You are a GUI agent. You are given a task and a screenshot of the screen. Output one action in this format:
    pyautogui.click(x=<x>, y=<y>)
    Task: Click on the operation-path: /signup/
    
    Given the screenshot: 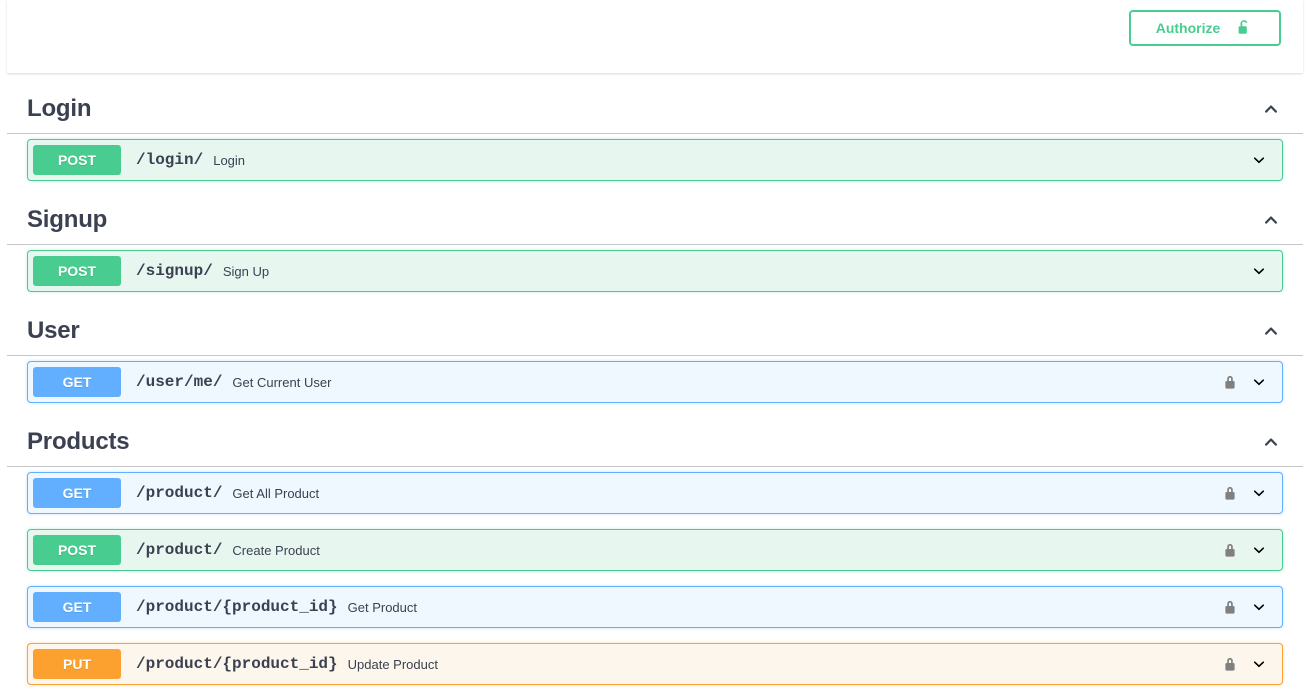 What is the action you would take?
    pyautogui.click(x=174, y=271)
    